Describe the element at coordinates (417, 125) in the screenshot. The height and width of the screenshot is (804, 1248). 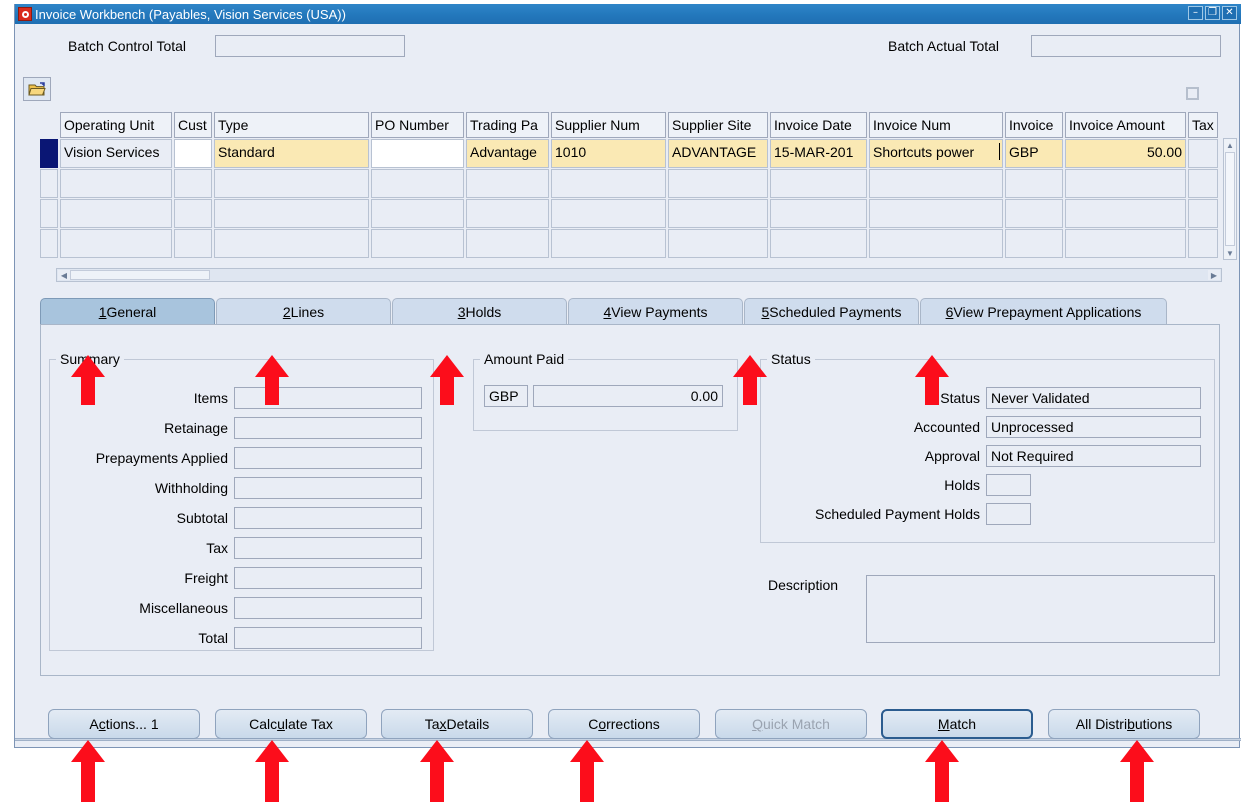
I see `grid-column-header: PO Number` at that location.